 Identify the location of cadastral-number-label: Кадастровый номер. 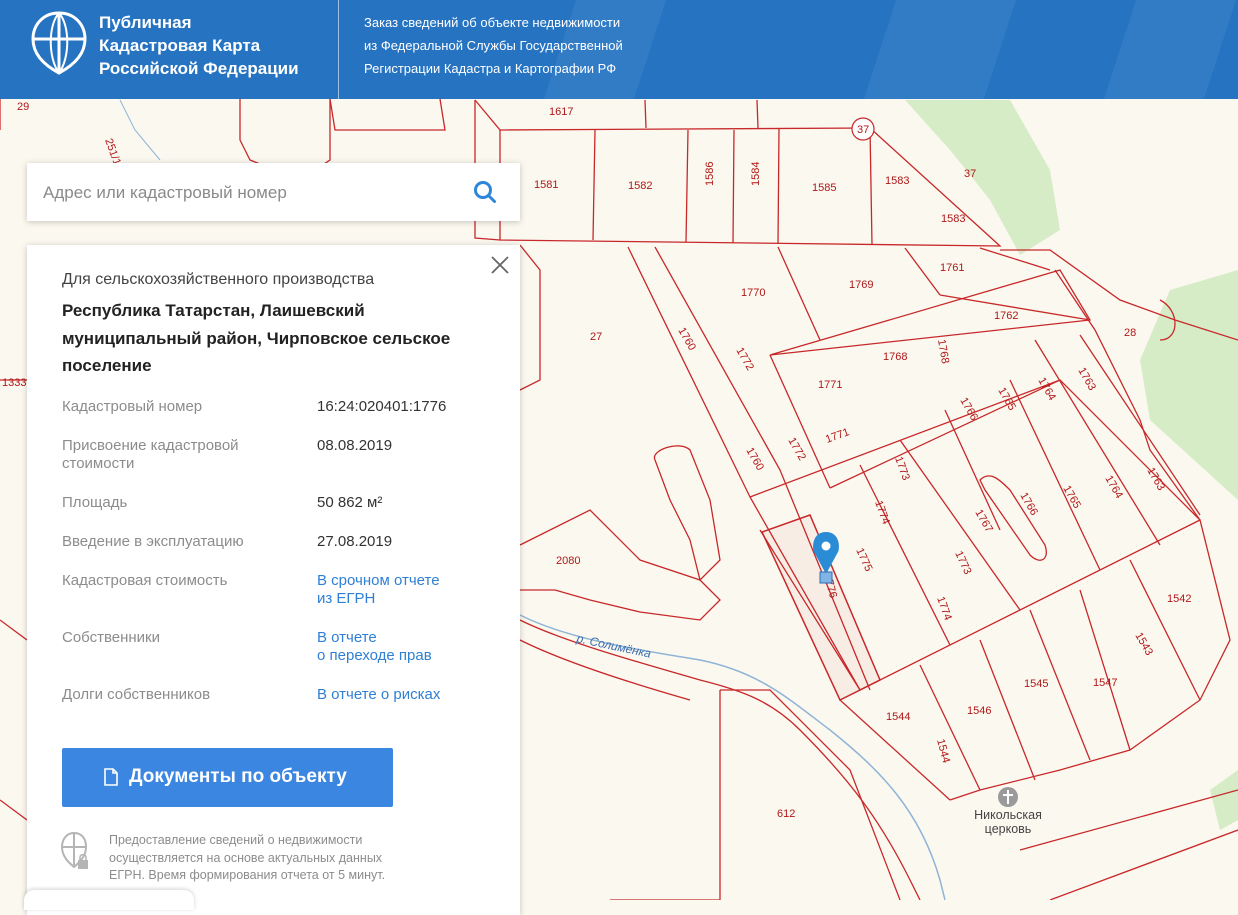
(132, 406).